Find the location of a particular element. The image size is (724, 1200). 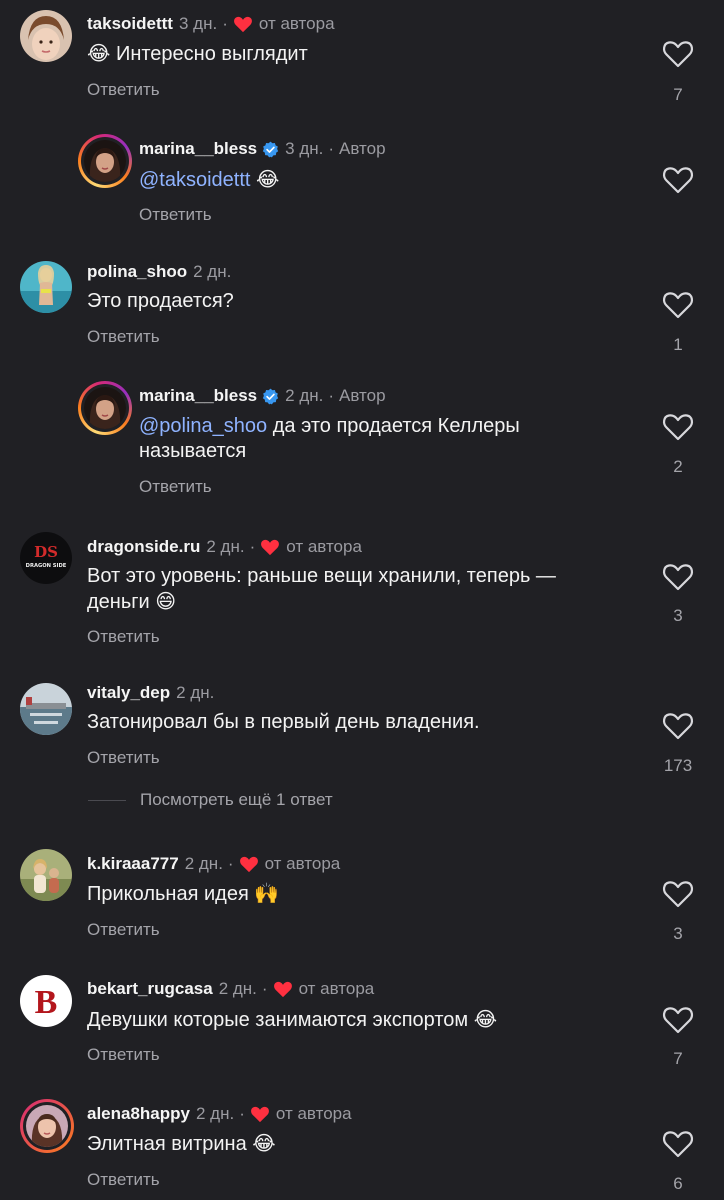

raising-hands-emoji: 🙌 is located at coordinates (267, 893).